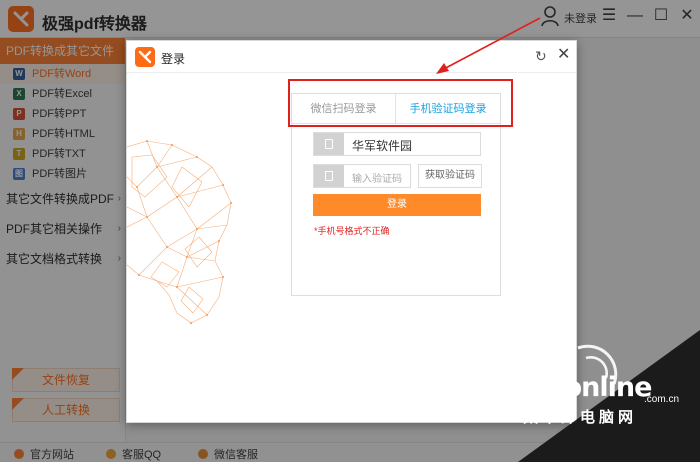  Describe the element at coordinates (589, 387) in the screenshot. I see `watermark-brand: PConline` at that location.